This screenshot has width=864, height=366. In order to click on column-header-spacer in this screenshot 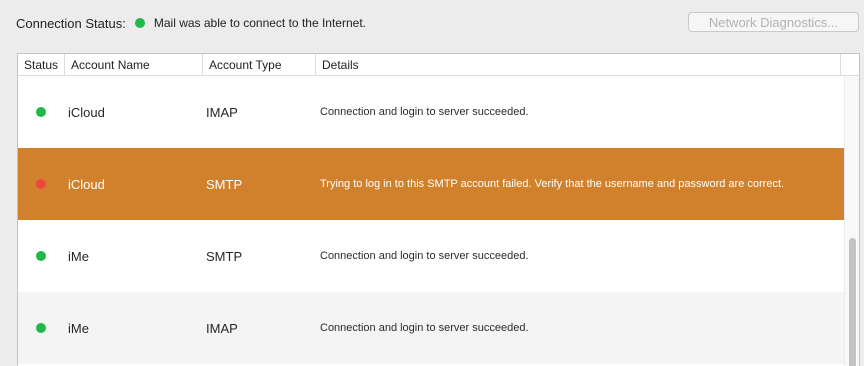, I will do `click(849, 64)`.